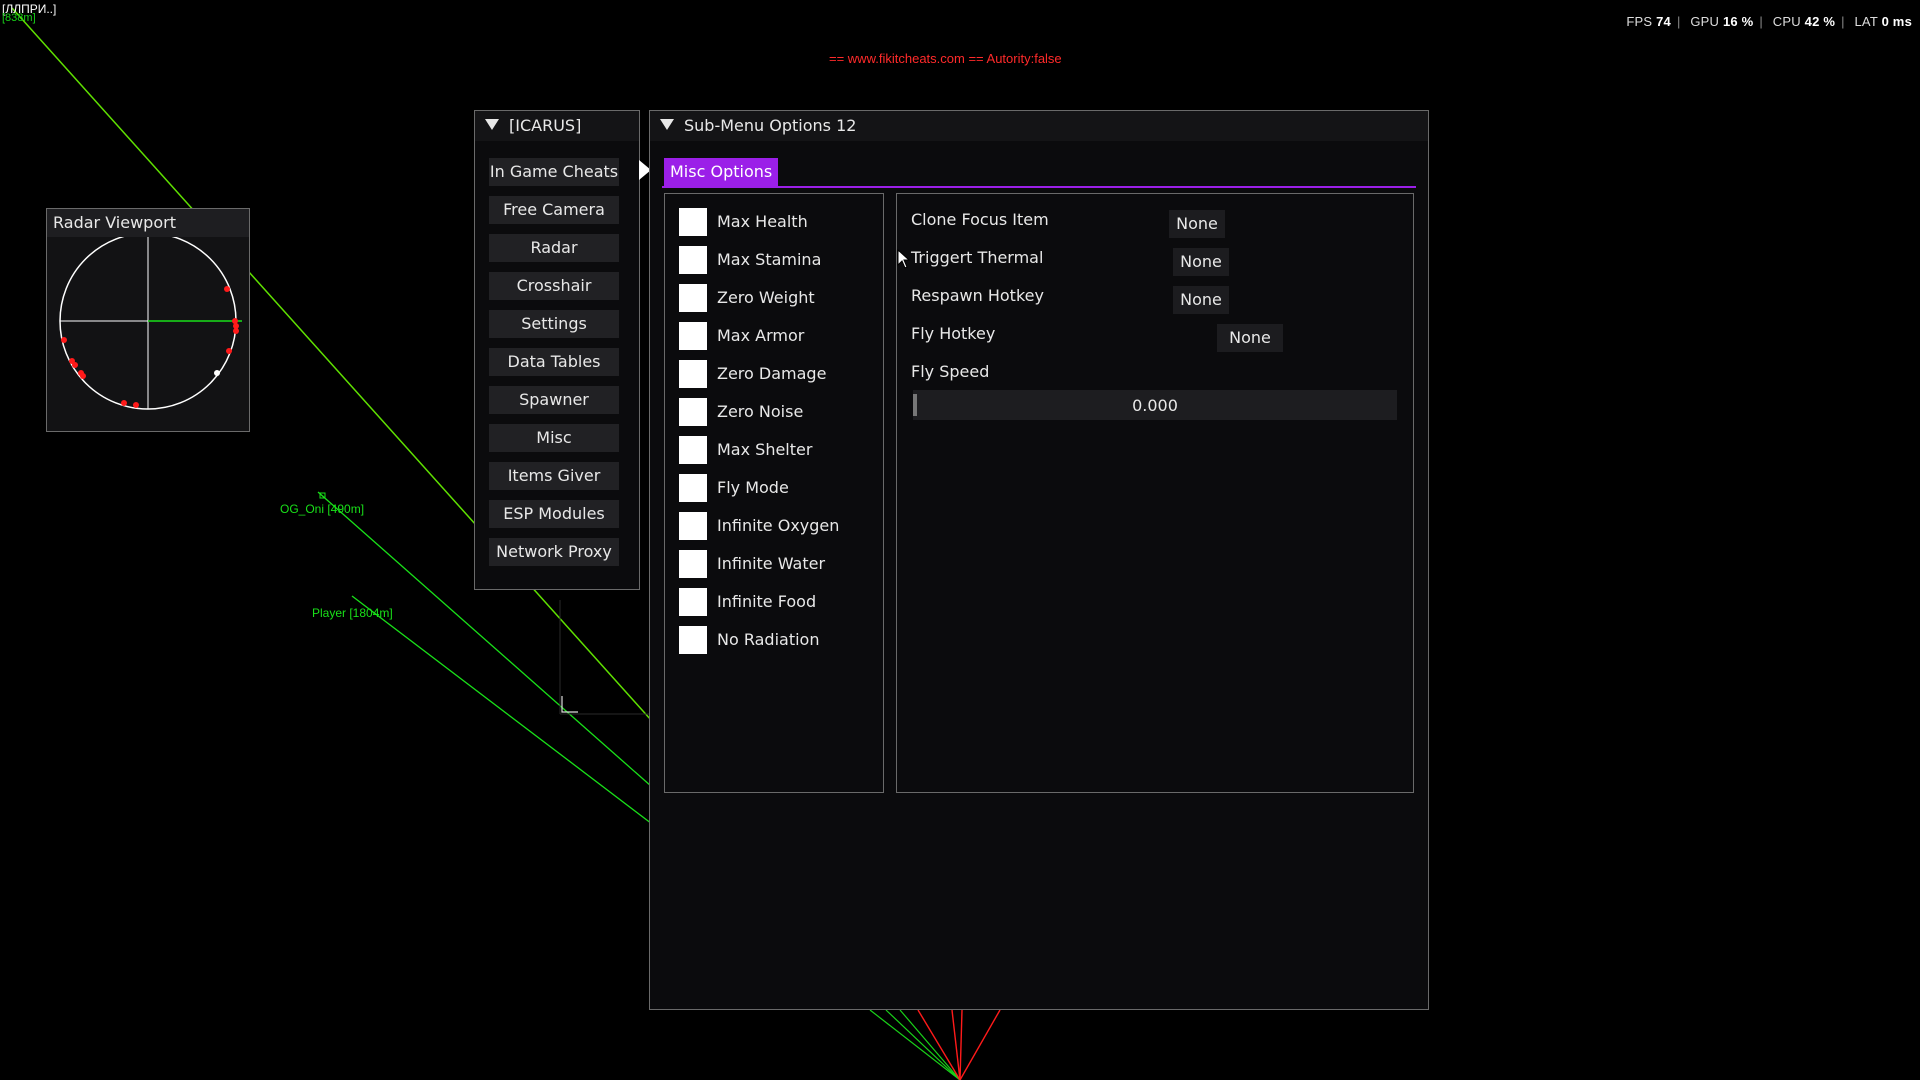  What do you see at coordinates (769, 259) in the screenshot?
I see `checkbox-label: Max Stamina` at bounding box center [769, 259].